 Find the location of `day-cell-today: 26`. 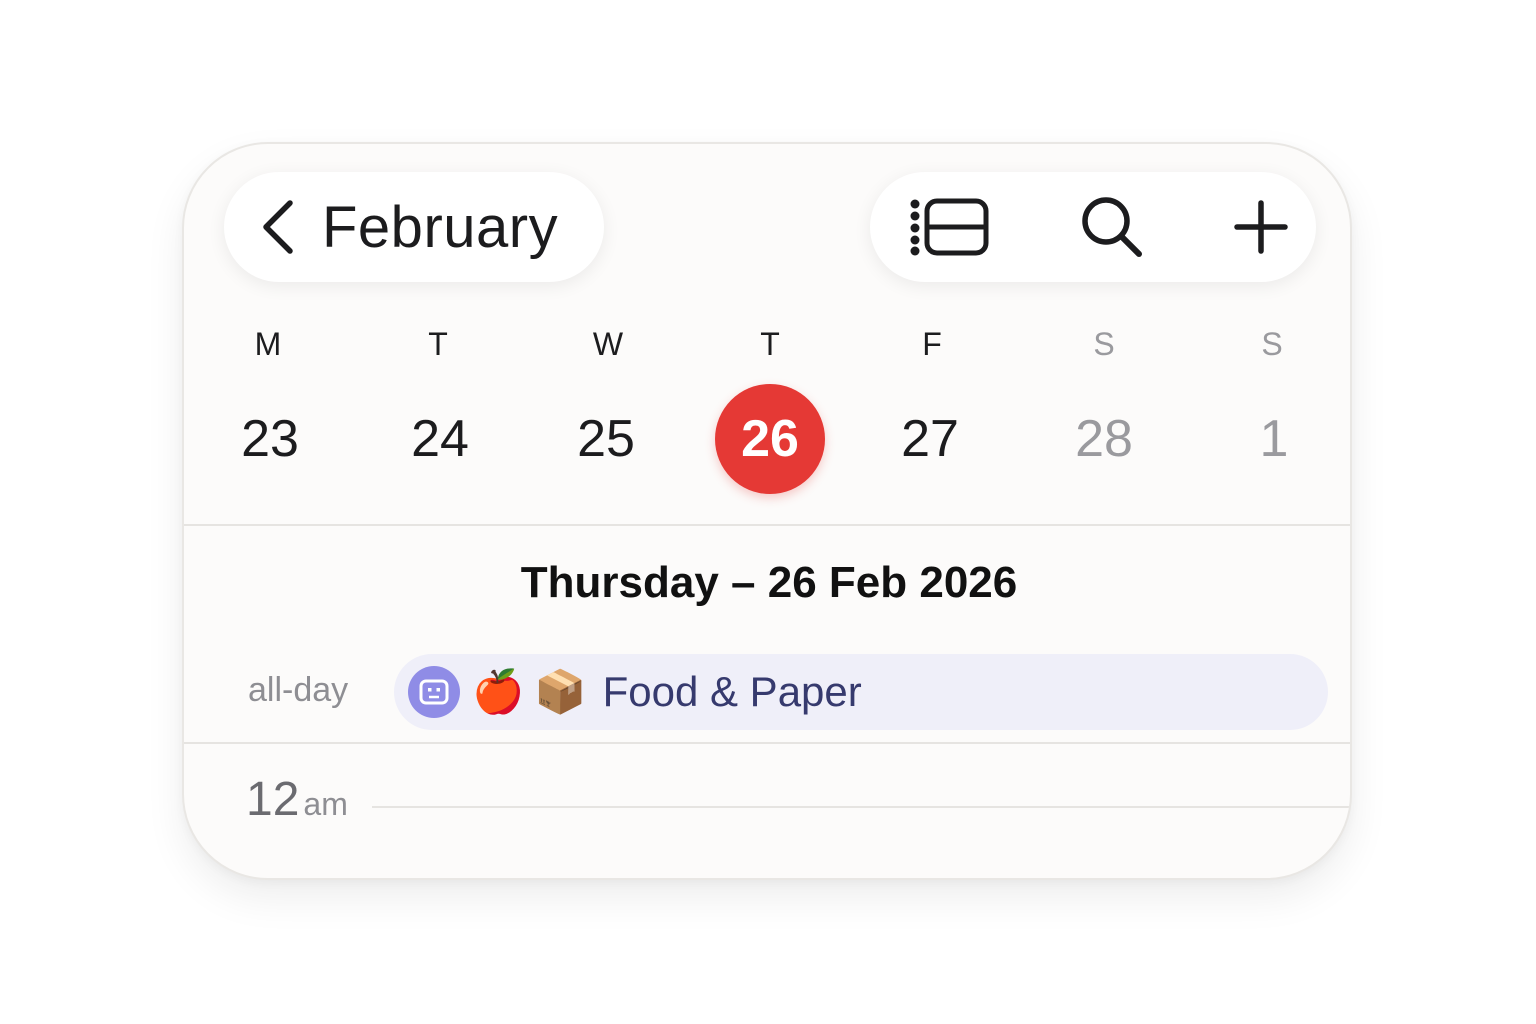

day-cell-today: 26 is located at coordinates (770, 439).